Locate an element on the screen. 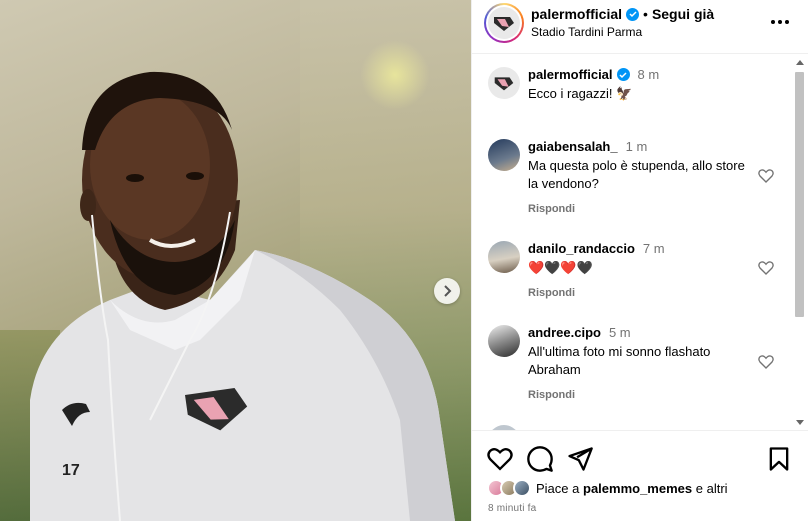  author-username: palermofficial is located at coordinates (576, 14).